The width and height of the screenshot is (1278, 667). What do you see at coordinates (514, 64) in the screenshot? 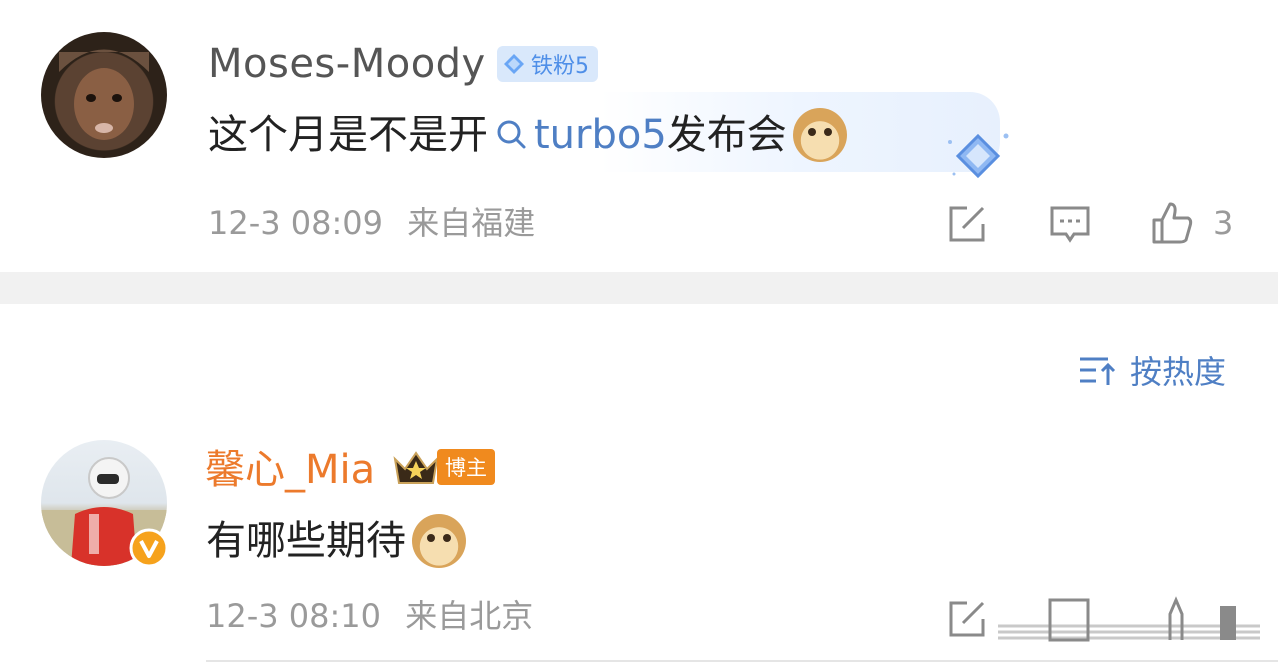
I see `diamond-icon` at bounding box center [514, 64].